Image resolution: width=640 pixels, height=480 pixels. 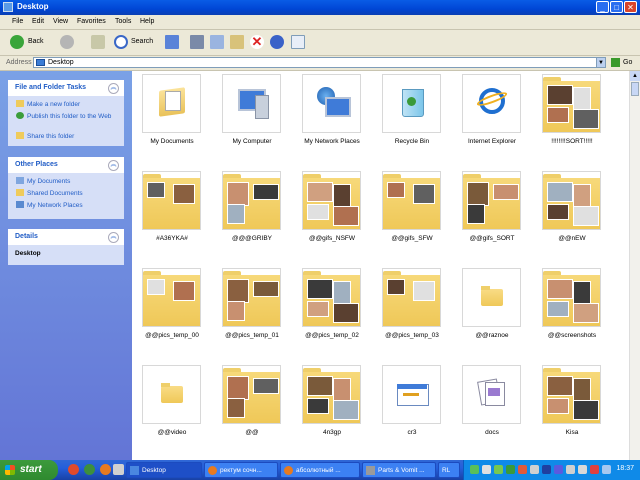 What do you see at coordinates (49, 193) in the screenshot?
I see `shared-documents-link: Shared Documents` at bounding box center [49, 193].